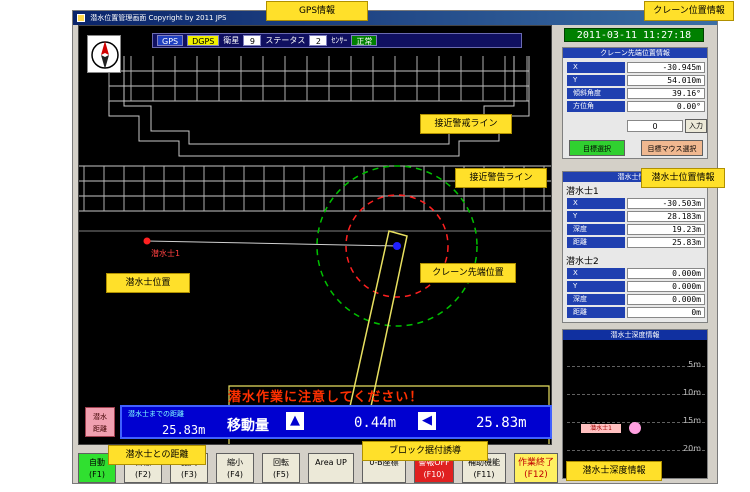  I want to click on fkey-button-6: Area UP, so click(331, 468).